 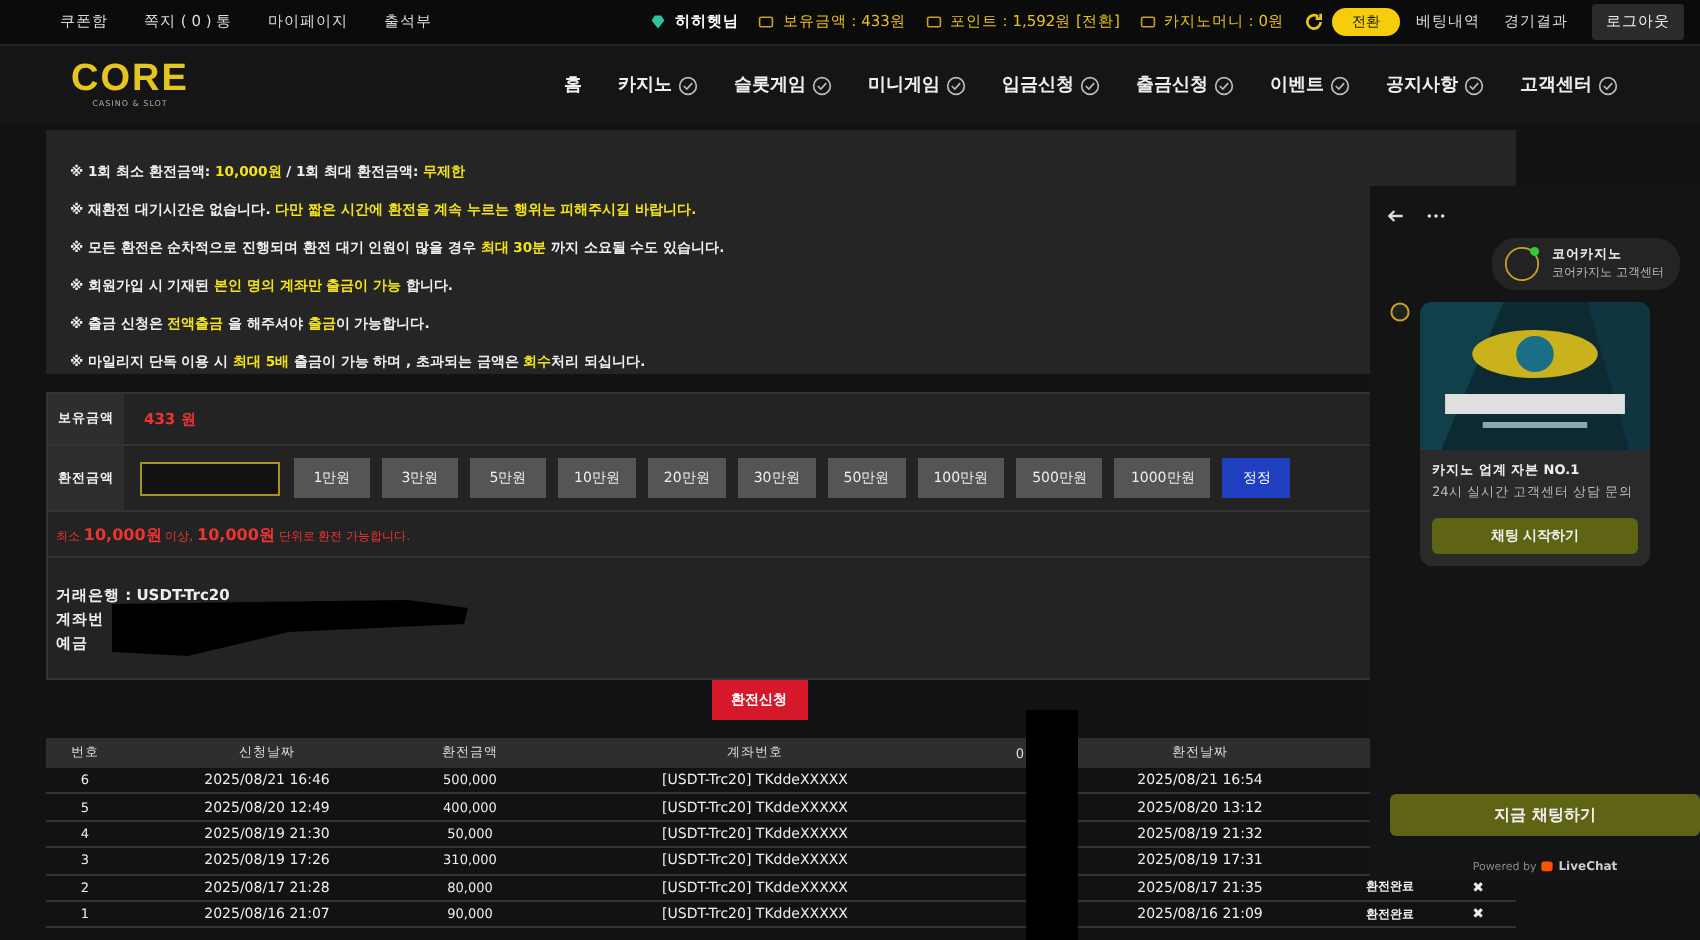 What do you see at coordinates (1172, 85) in the screenshot?
I see `nav-link: 출금신청` at bounding box center [1172, 85].